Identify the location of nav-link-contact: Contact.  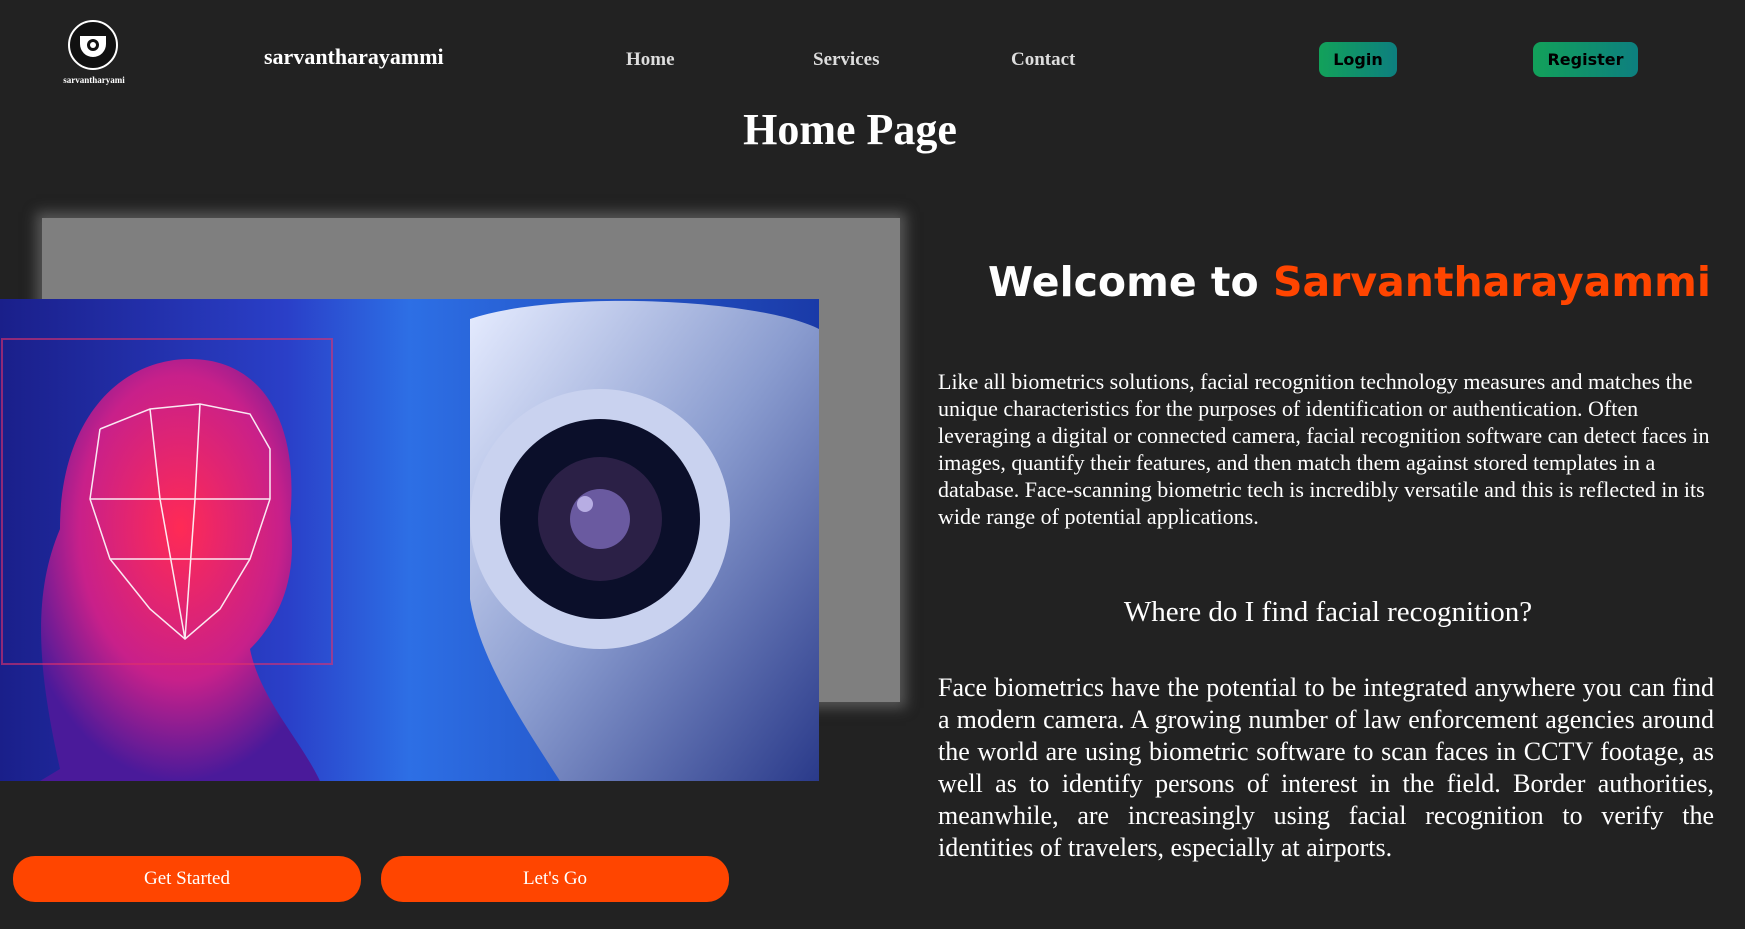
(1043, 60).